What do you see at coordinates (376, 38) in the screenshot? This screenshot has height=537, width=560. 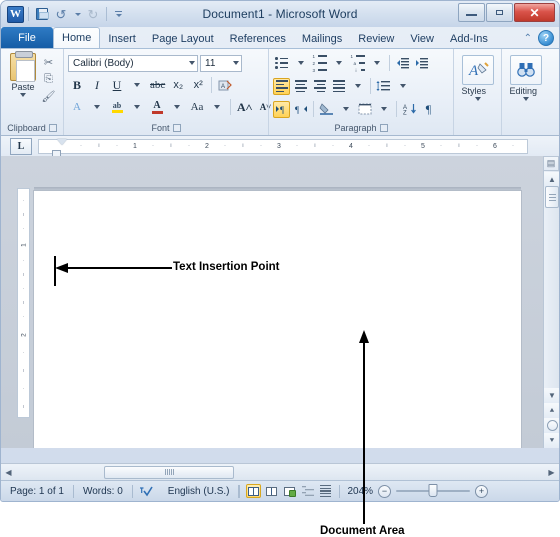 I see `tab-review: Review` at bounding box center [376, 38].